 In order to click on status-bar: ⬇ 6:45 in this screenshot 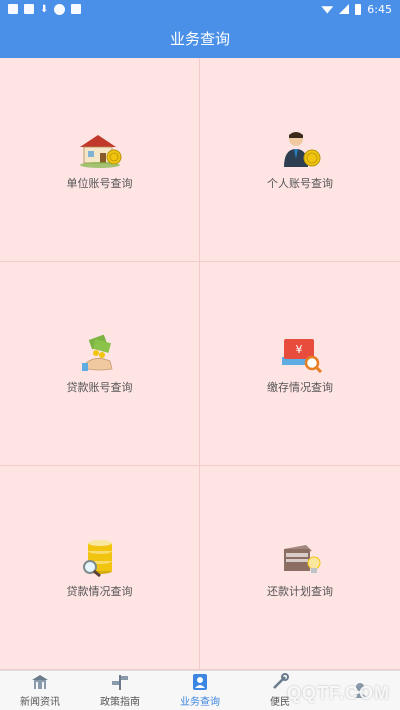, I will do `click(200, 9)`.